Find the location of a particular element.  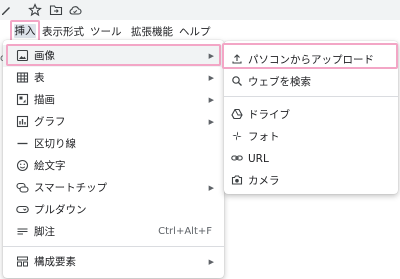

submenu-divider is located at coordinates (311, 96).